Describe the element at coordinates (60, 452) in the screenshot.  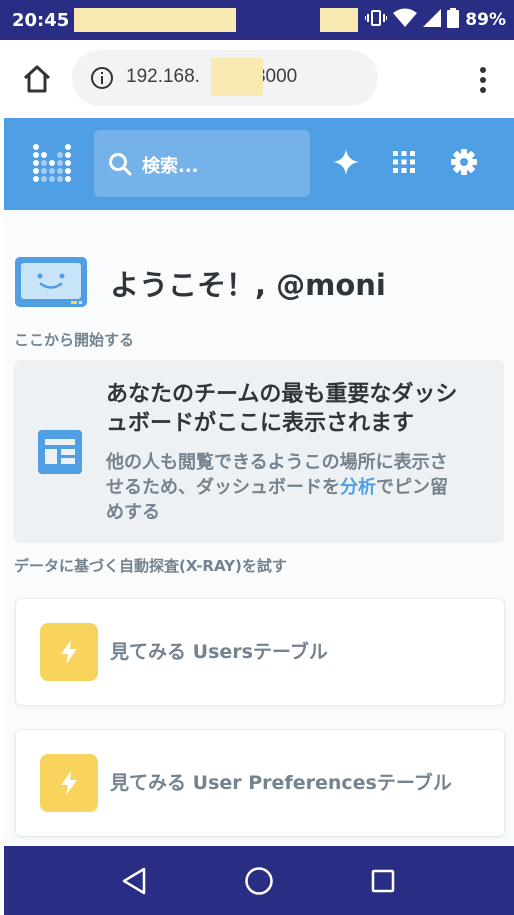
I see `dashboard-icon` at that location.